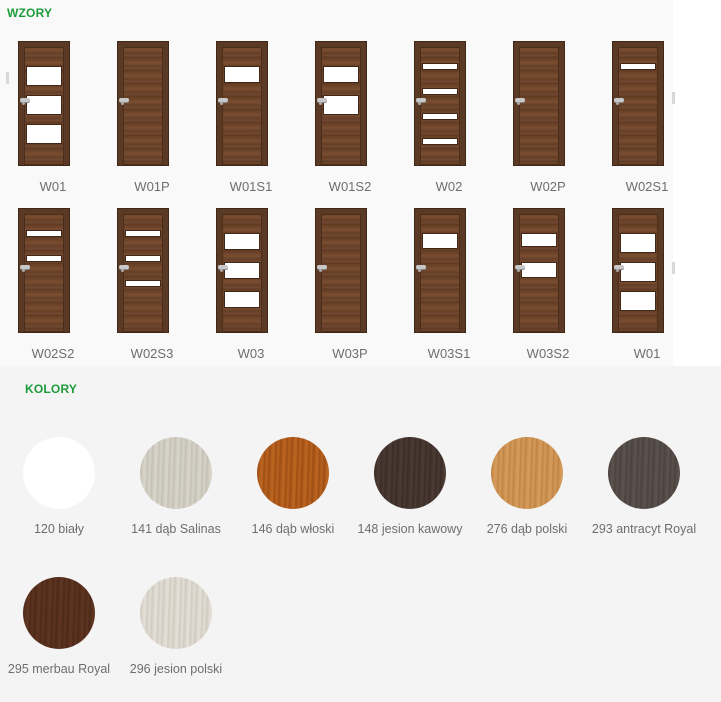  Describe the element at coordinates (152, 353) in the screenshot. I see `door-label: W02S3` at that location.